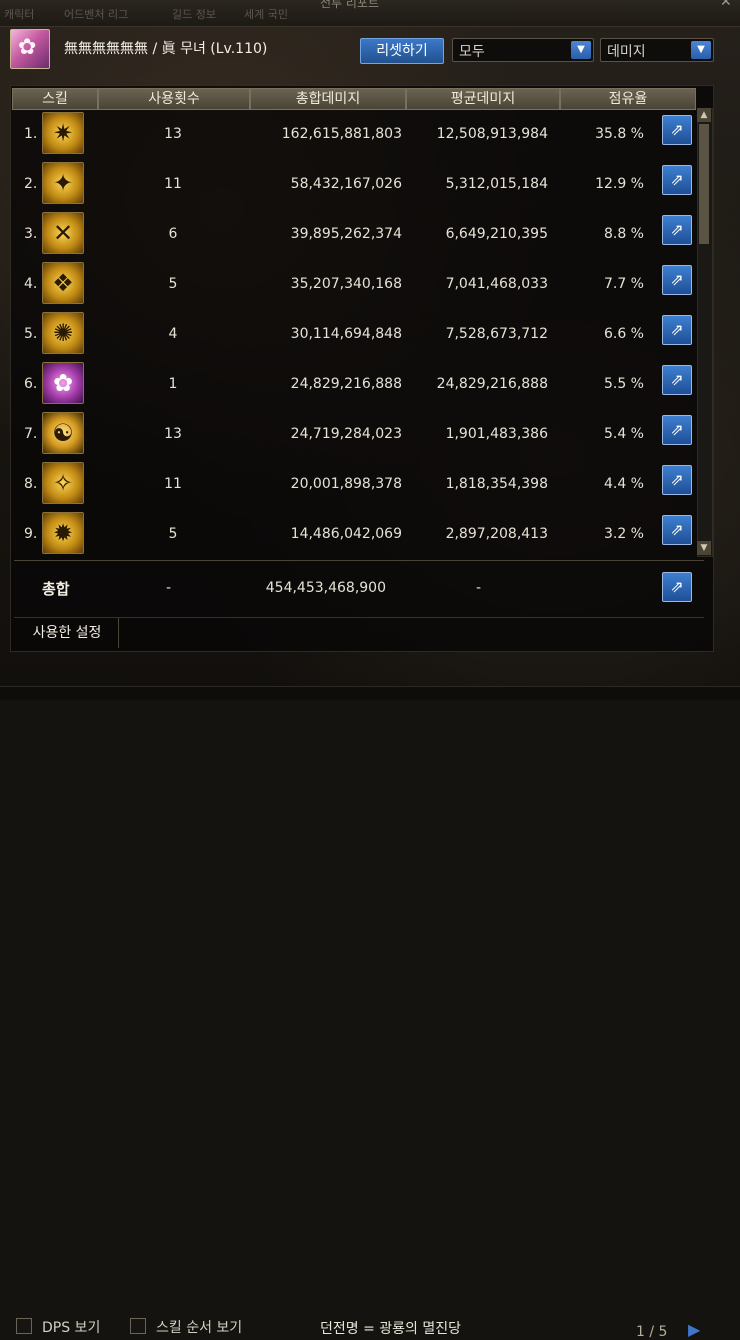 Image resolution: width=740 pixels, height=1340 pixels. Describe the element at coordinates (266, 14) in the screenshot. I see `background-tab-4: 세계 국민` at that location.